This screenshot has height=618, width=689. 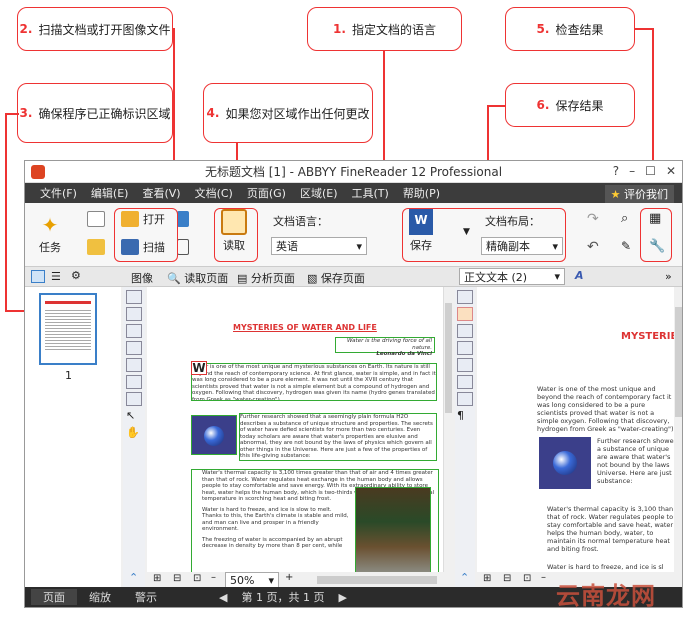 What do you see at coordinates (58, 193) in the screenshot?
I see `menu-file: 文件(F)` at bounding box center [58, 193].